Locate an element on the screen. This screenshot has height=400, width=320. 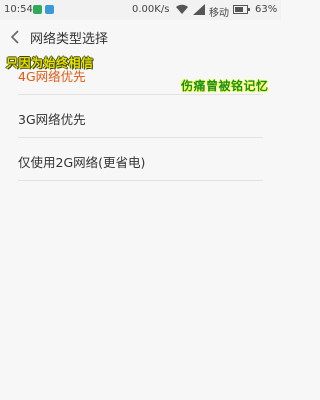
option-2g-only: 仅使用2G网络(更省电) is located at coordinates (81, 161).